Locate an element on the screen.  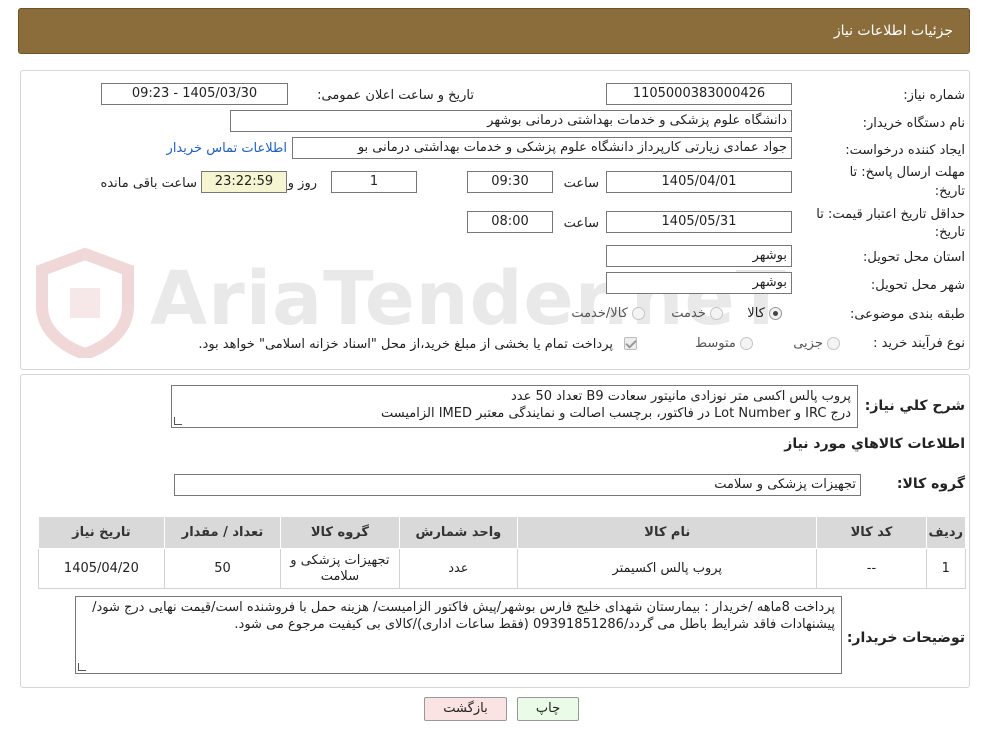
process-label: نوع فرآیند خرید : is located at coordinates (919, 343).